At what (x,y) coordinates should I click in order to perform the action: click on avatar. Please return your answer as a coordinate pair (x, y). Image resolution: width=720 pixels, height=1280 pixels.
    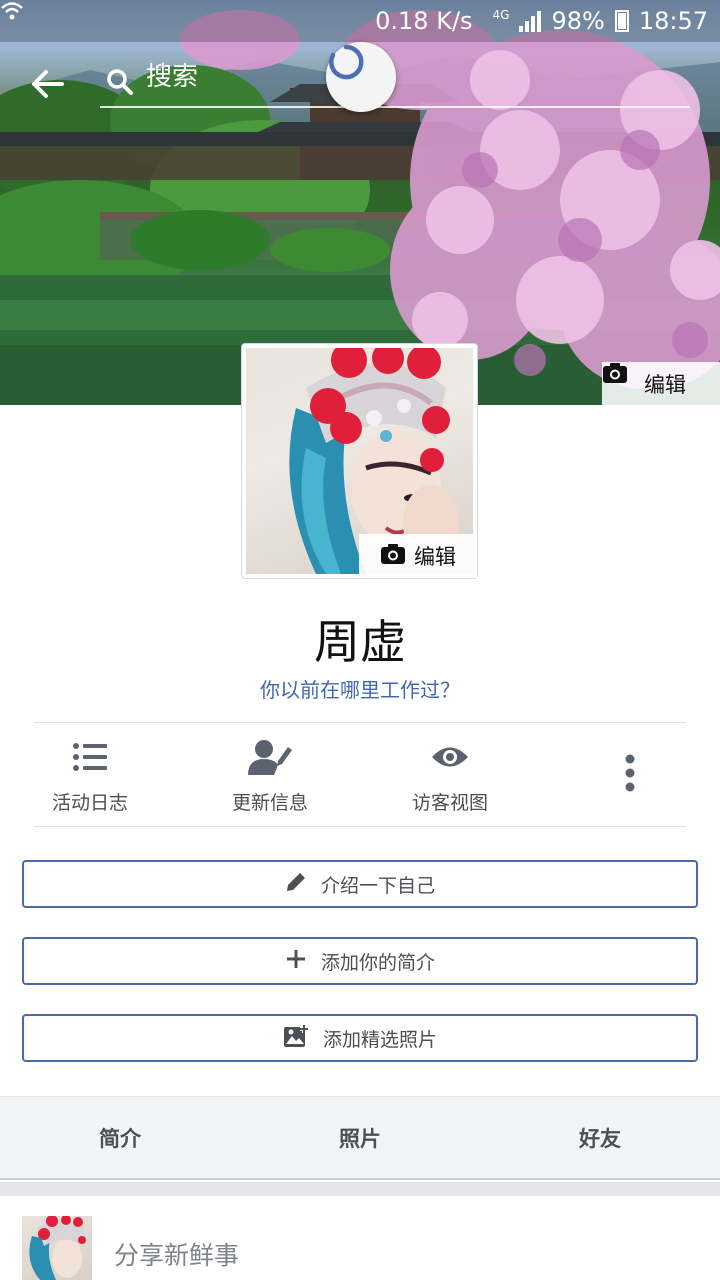
    Looking at the image, I should click on (57, 1248).